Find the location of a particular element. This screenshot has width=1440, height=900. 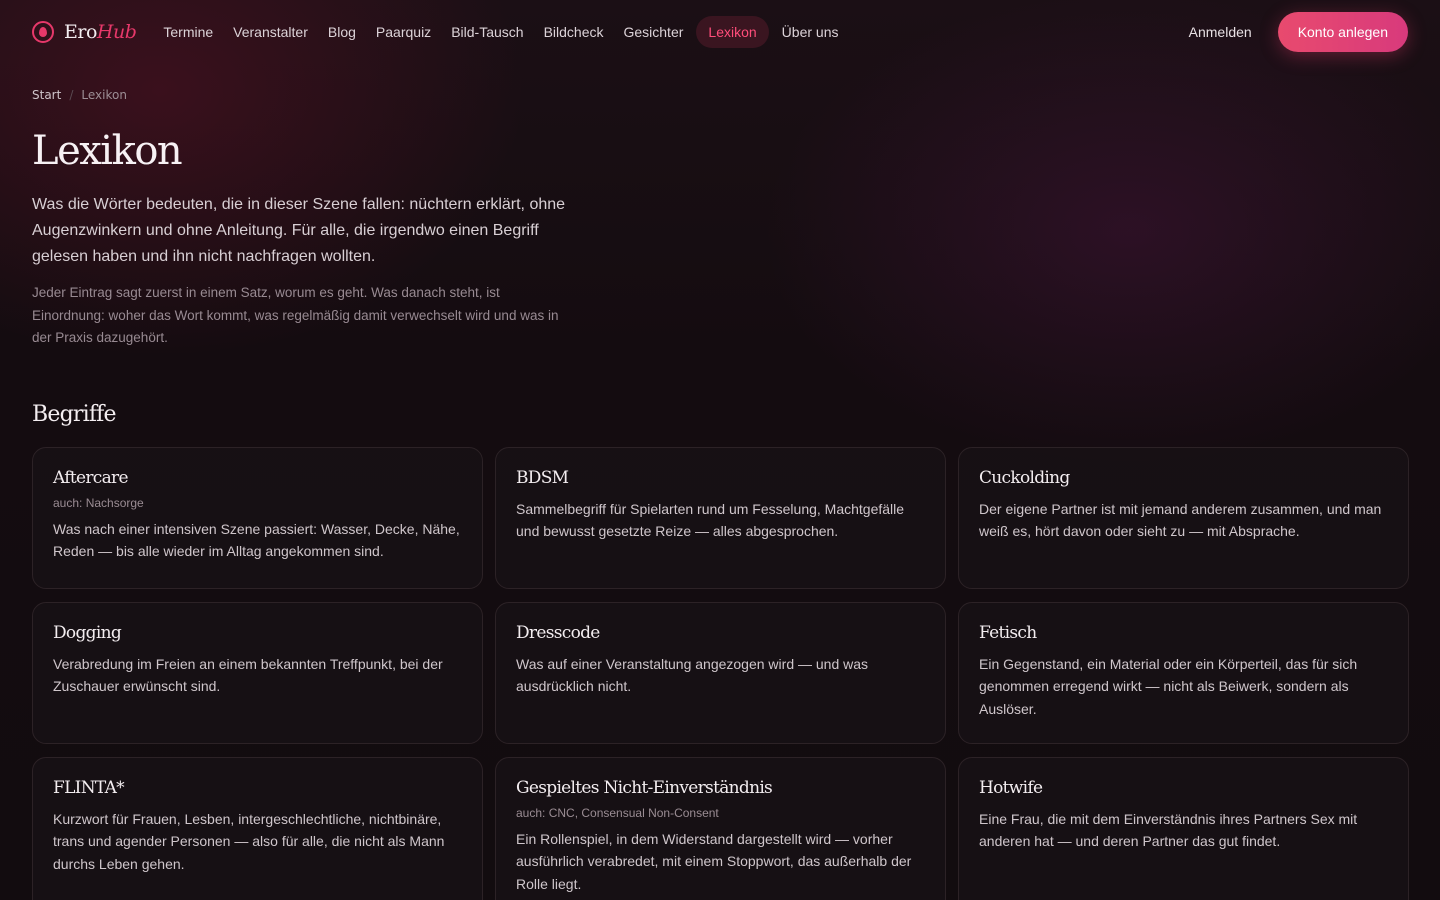

signup-button: Konto anlegen is located at coordinates (1342, 32).